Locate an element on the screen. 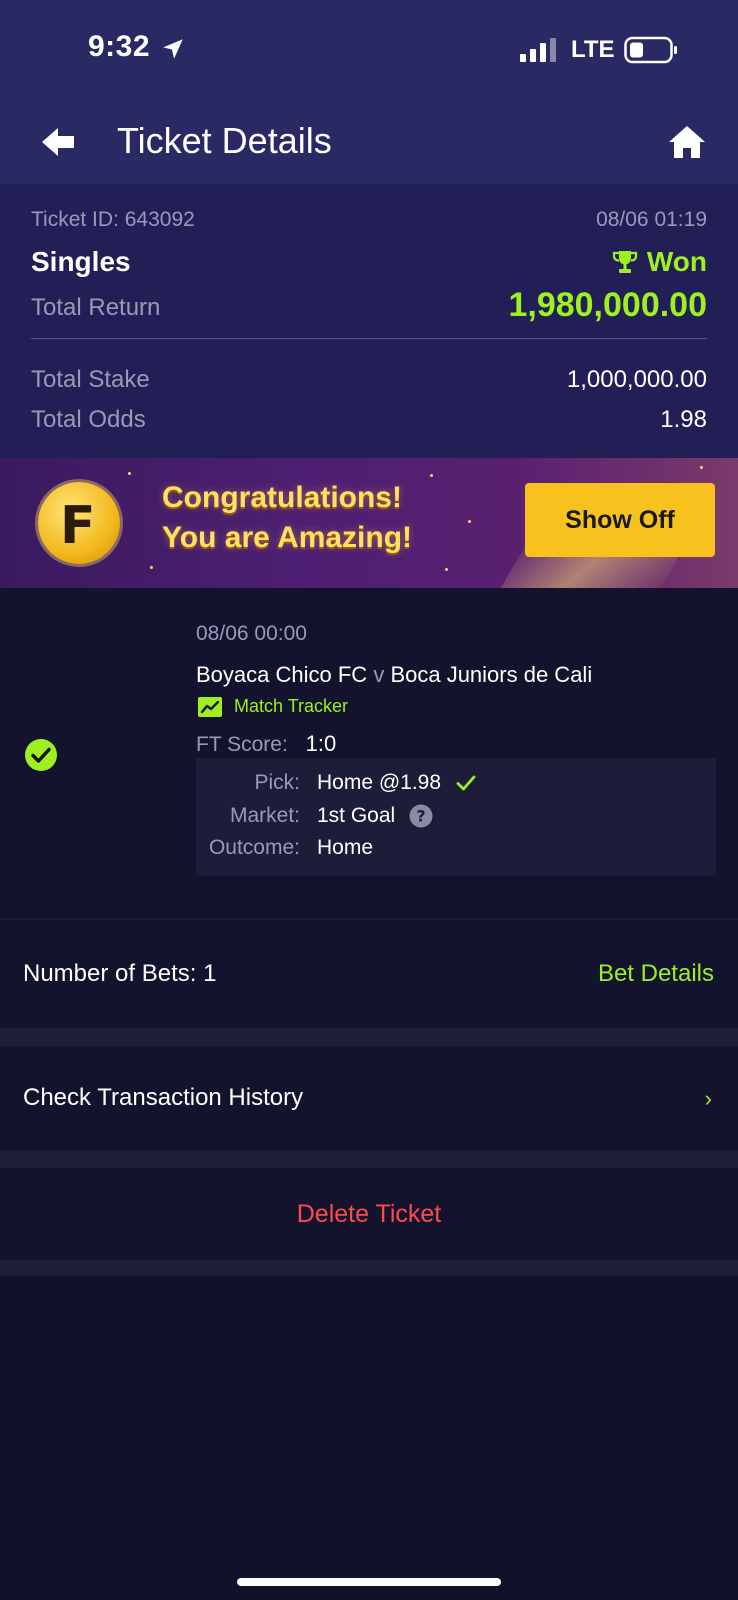  location-arrow-icon is located at coordinates (173, 49).